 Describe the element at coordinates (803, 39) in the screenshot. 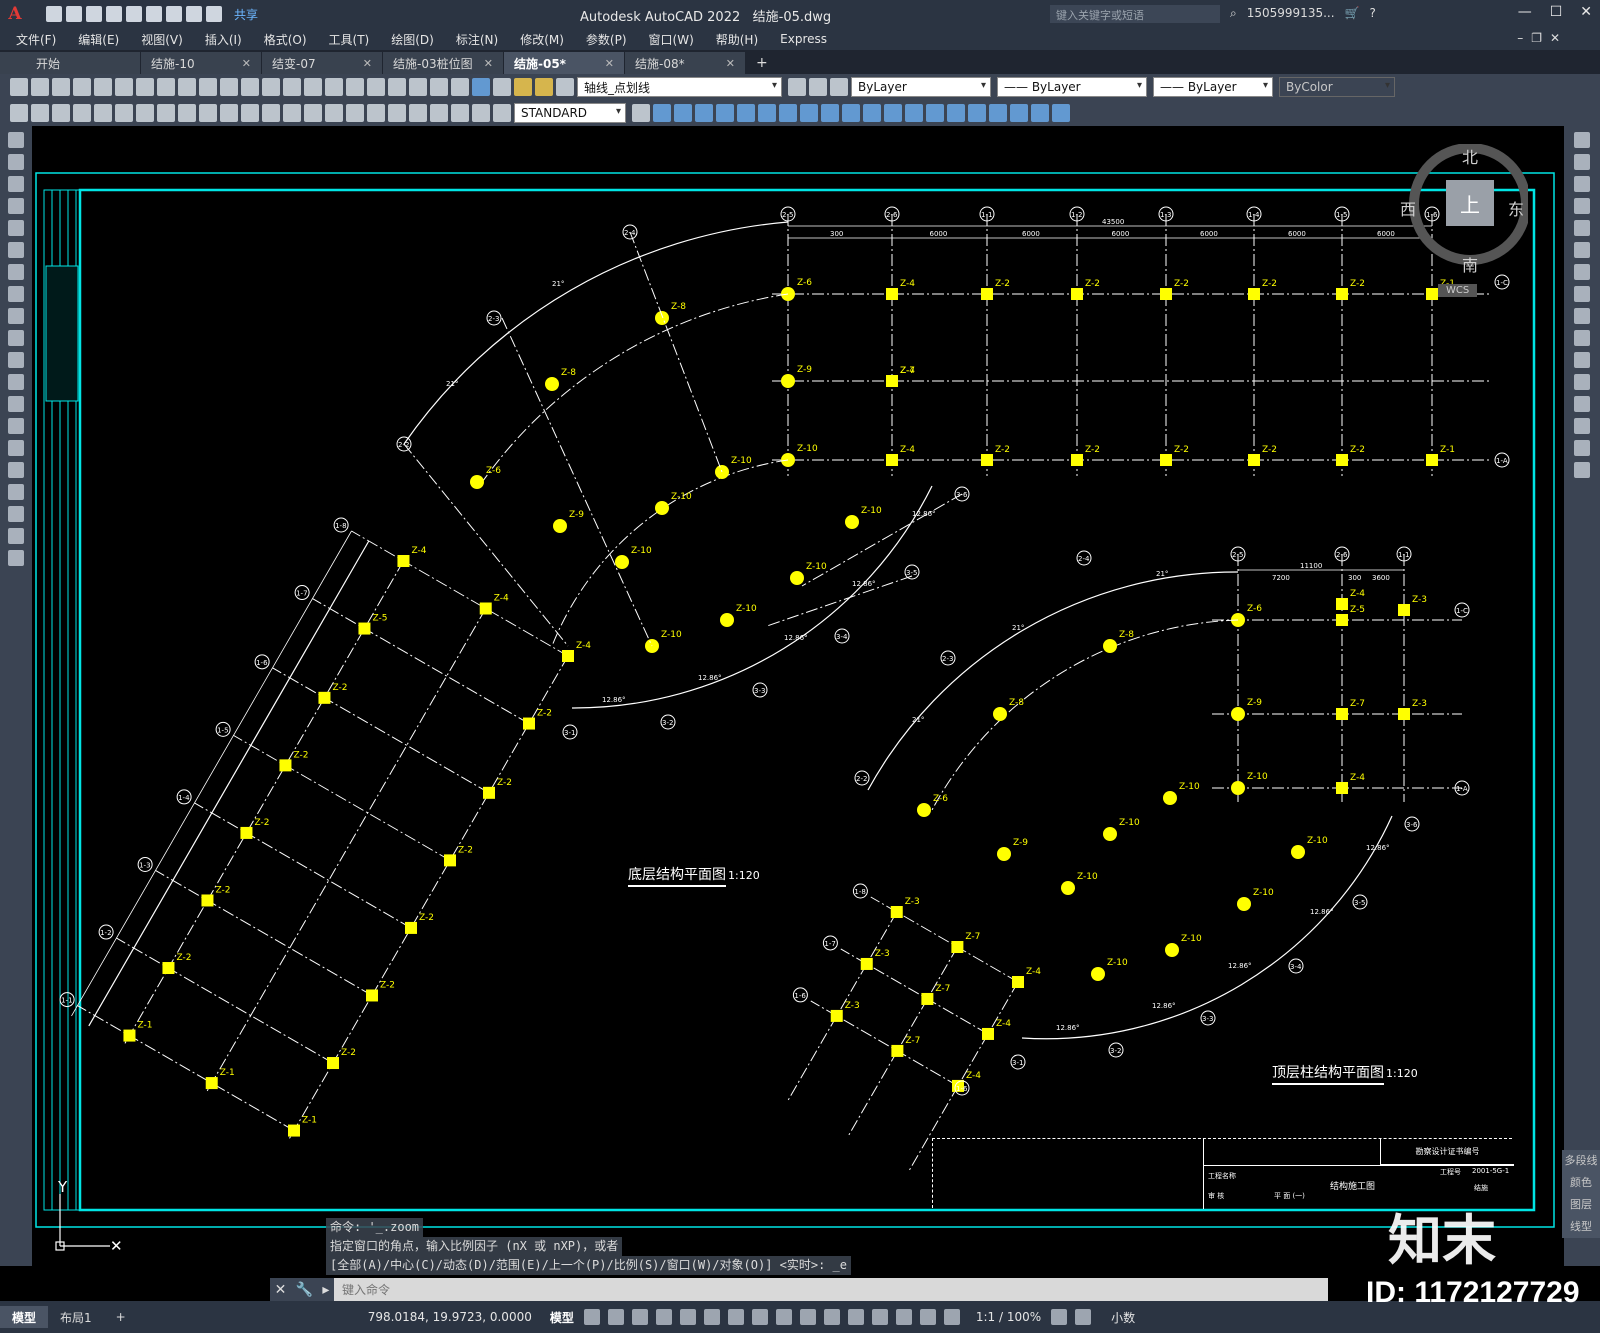

I see `menu-express: Express` at that location.